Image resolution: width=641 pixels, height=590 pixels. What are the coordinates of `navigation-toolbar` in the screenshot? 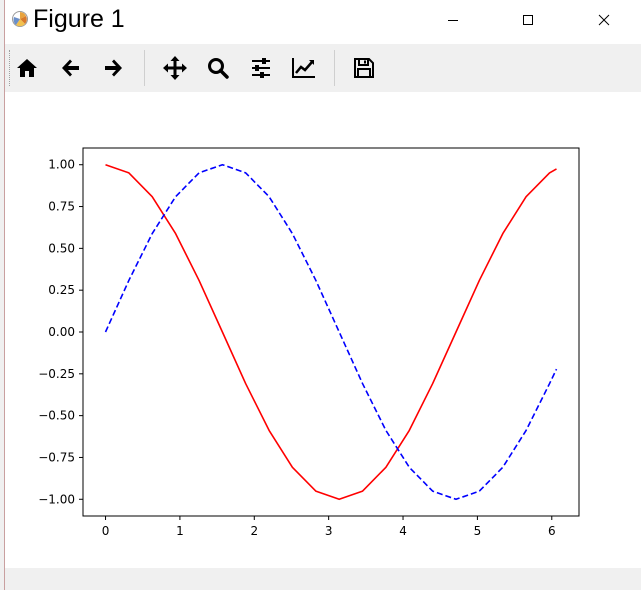 It's located at (323, 68).